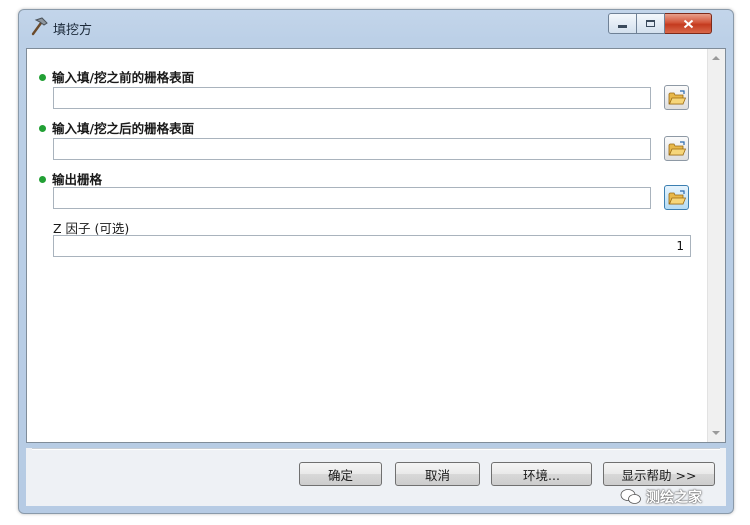 This screenshot has width=750, height=525. Describe the element at coordinates (716, 58) in the screenshot. I see `scroll-up-icon` at that location.